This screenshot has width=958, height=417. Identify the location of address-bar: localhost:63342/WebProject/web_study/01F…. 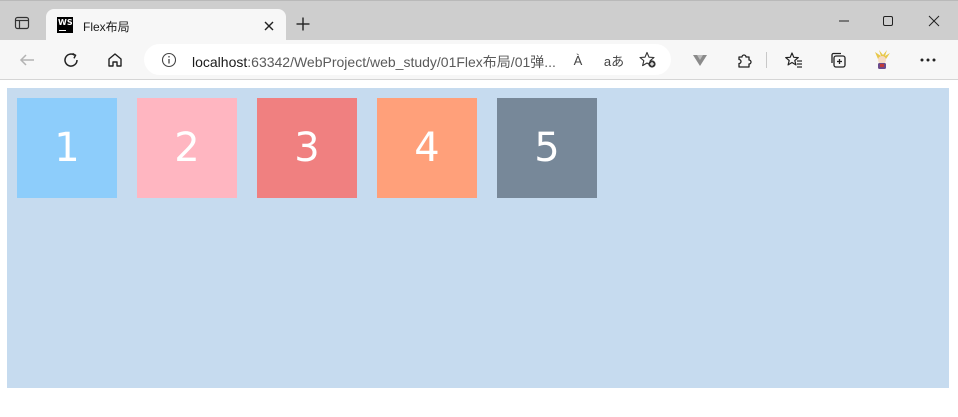
(407, 59).